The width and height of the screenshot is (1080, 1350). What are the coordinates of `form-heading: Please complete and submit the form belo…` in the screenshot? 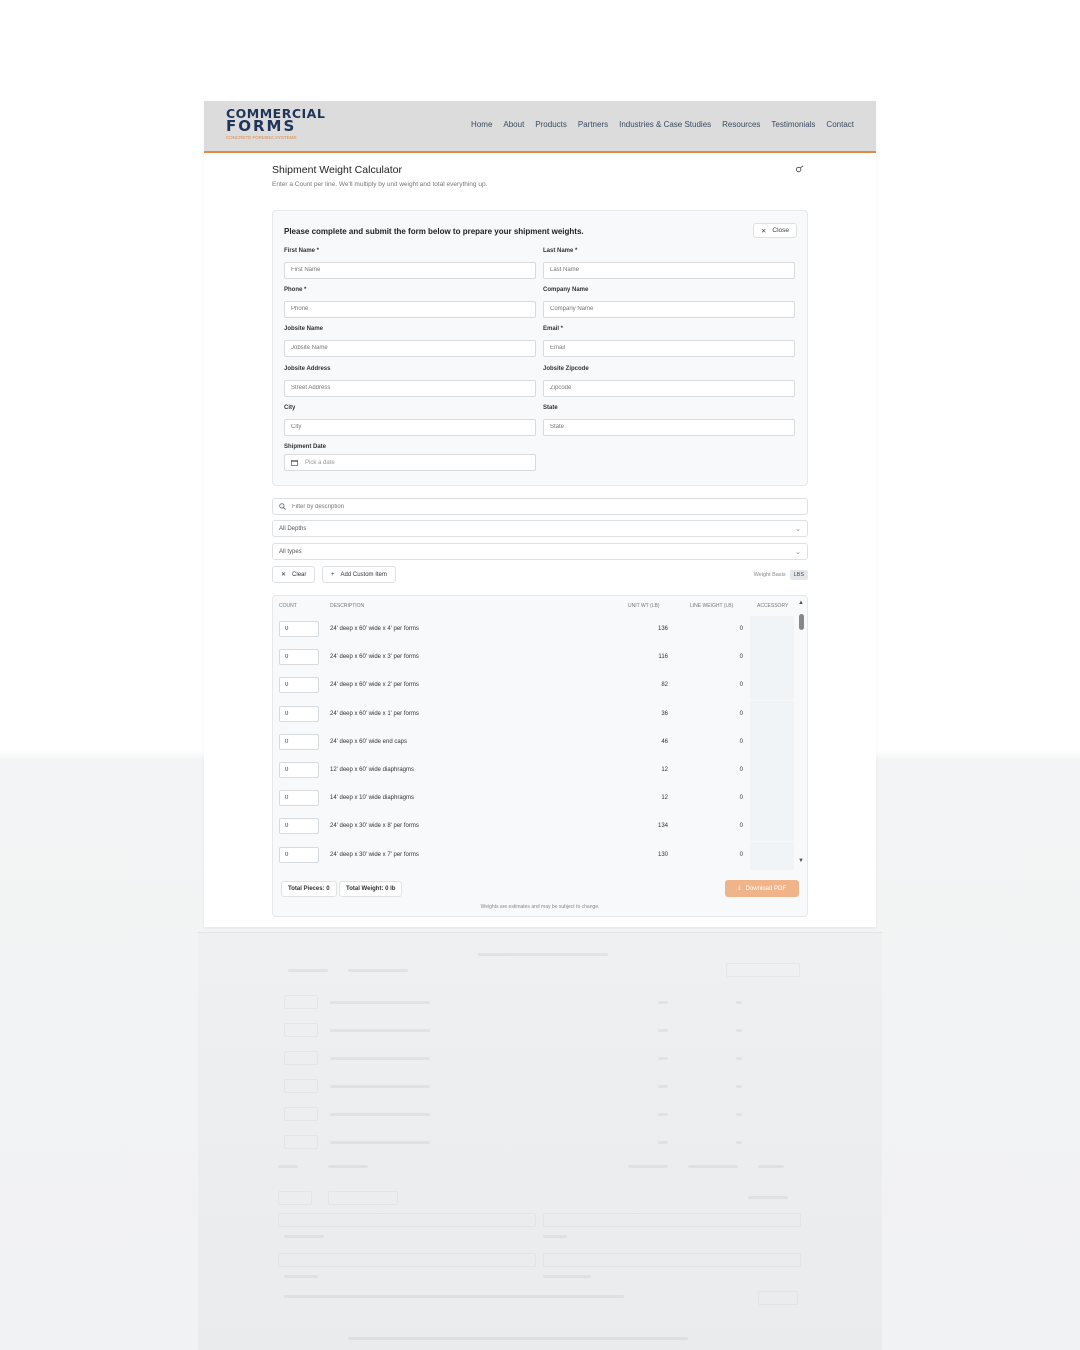 It's located at (434, 231).